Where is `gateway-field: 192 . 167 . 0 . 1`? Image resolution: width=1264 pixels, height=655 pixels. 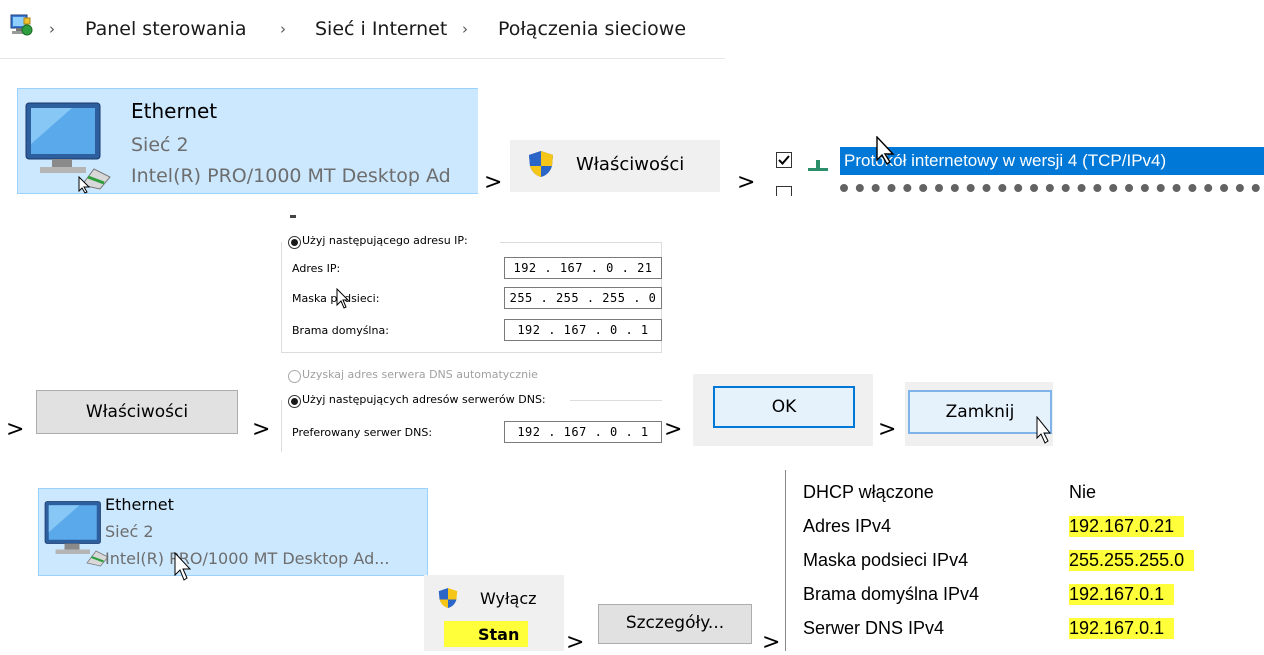 gateway-field: 192 . 167 . 0 . 1 is located at coordinates (583, 330).